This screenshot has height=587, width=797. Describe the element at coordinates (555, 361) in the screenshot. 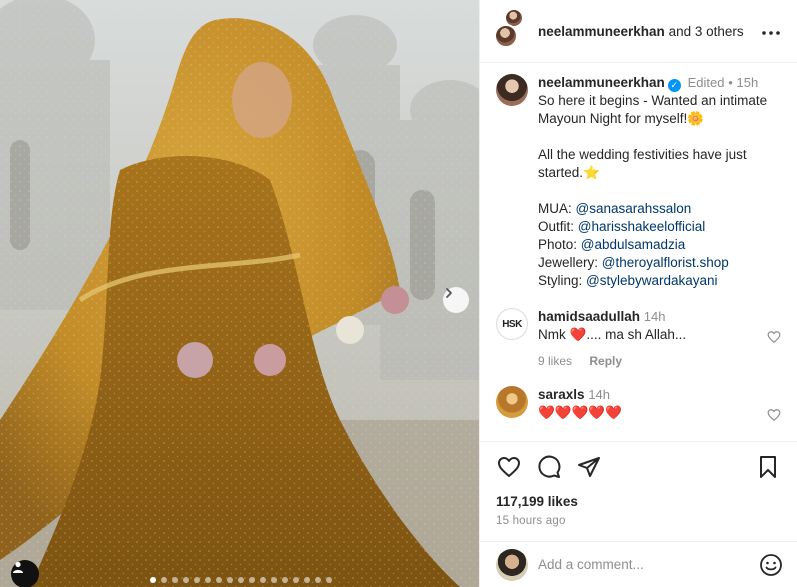

I see `comment-likes: 9 likes` at that location.